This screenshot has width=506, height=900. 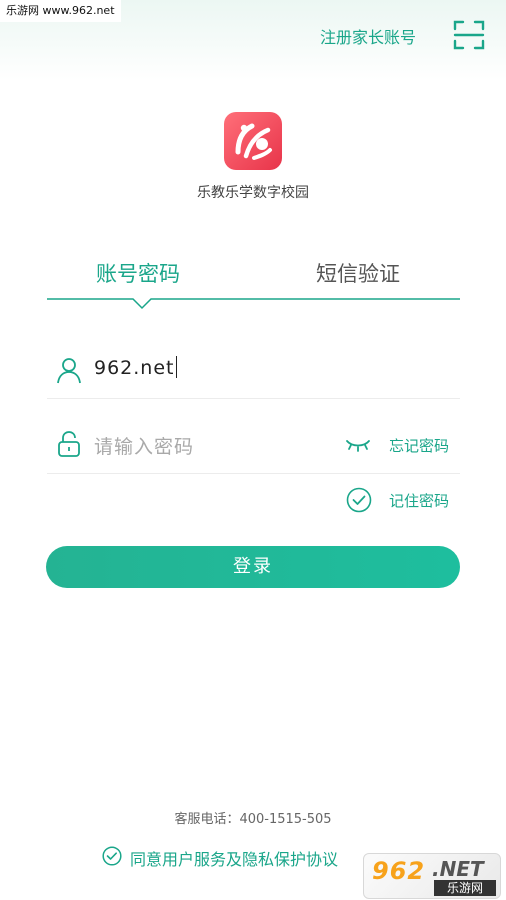 I want to click on username-input: 962.net, so click(x=135, y=367).